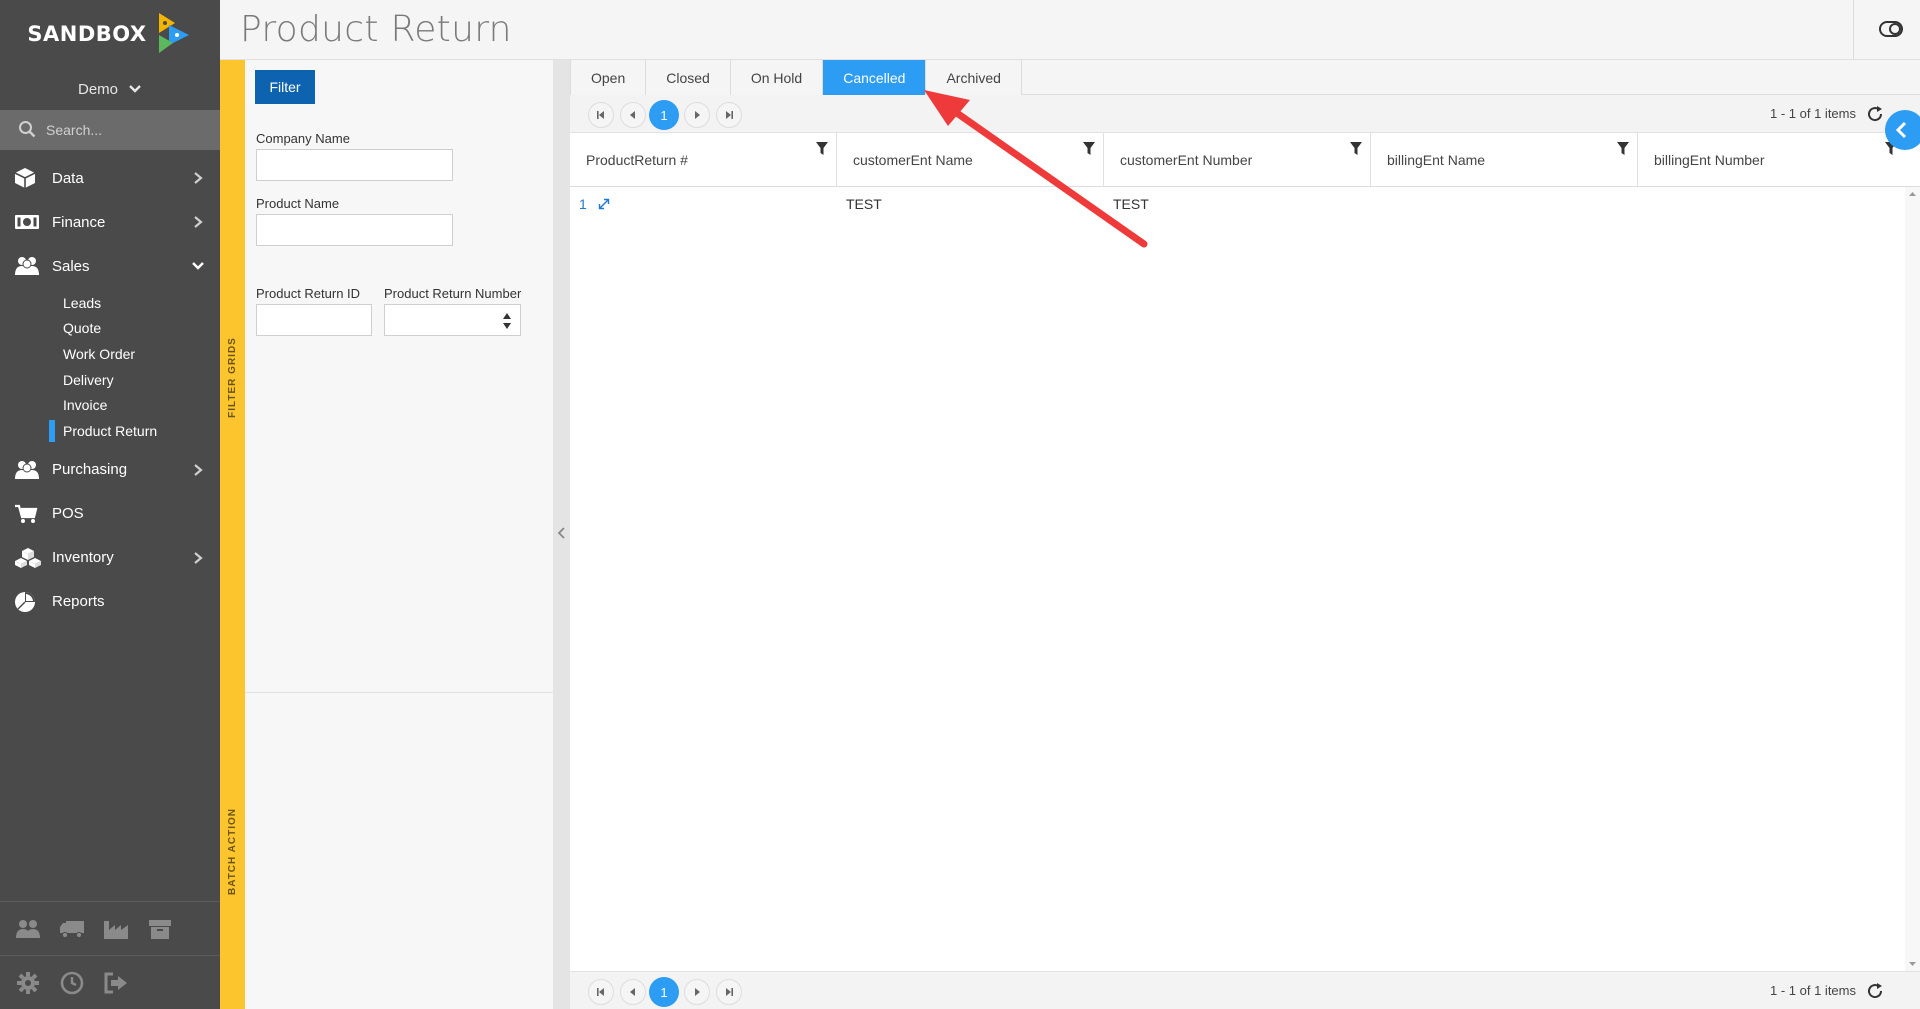 This screenshot has width=1920, height=1009. Describe the element at coordinates (116, 929) in the screenshot. I see `factory-icon` at that location.